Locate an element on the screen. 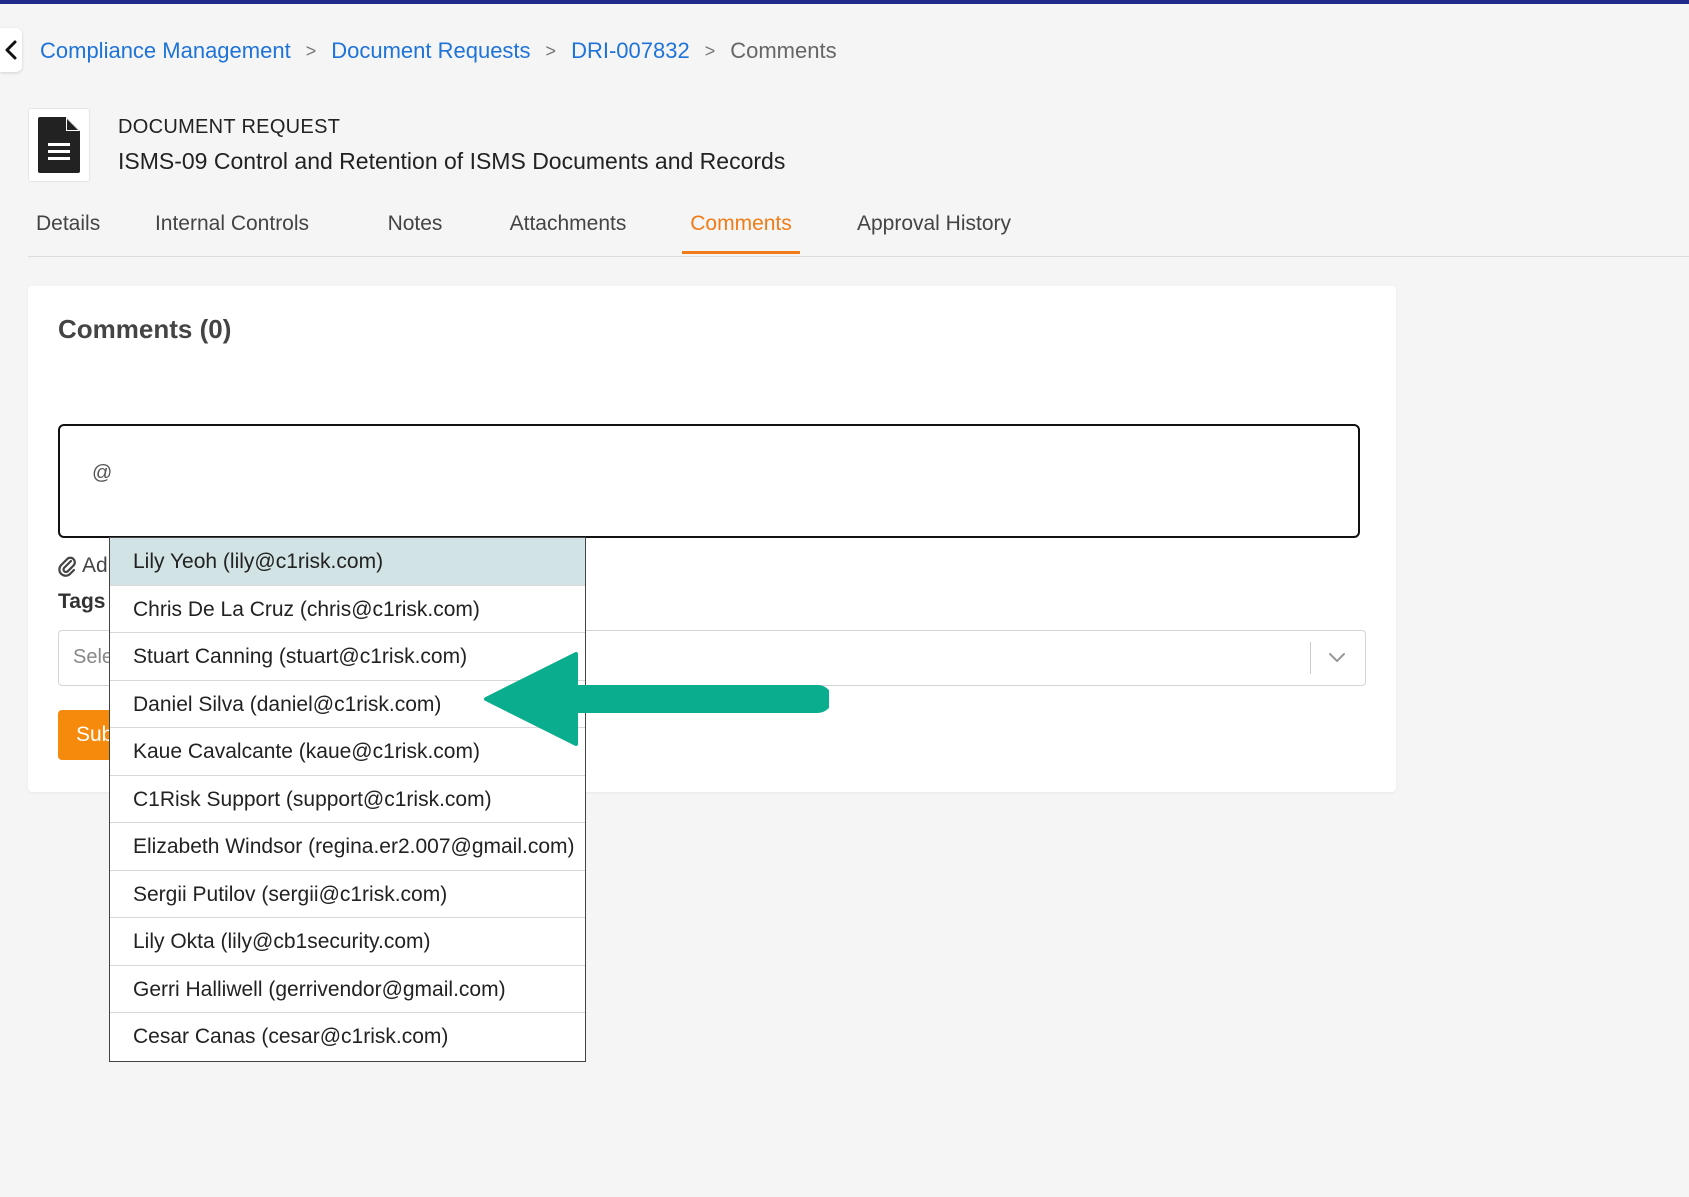  comments-title: Comments (0) is located at coordinates (145, 329).